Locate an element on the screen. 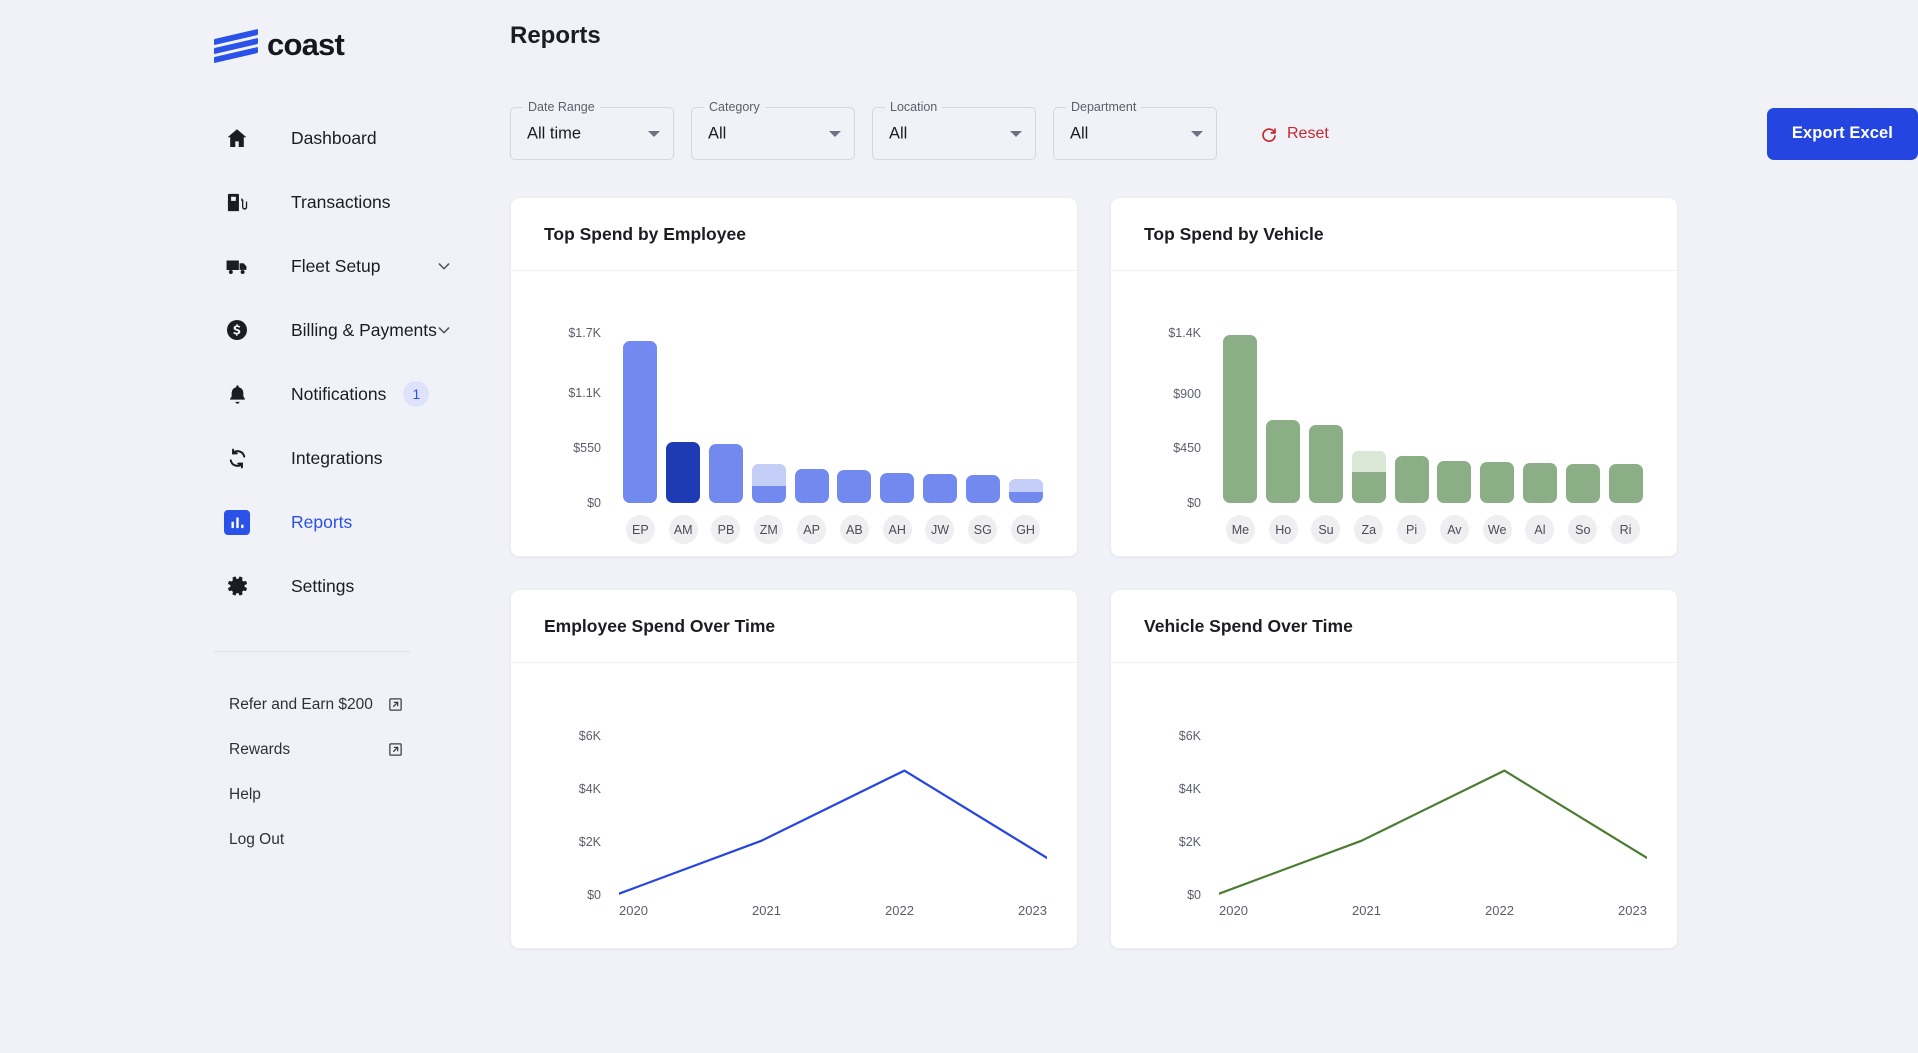 The height and width of the screenshot is (1053, 1918). x-axis-labels: Me Ho Su Za Pi Av We Al So Ri is located at coordinates (1433, 529).